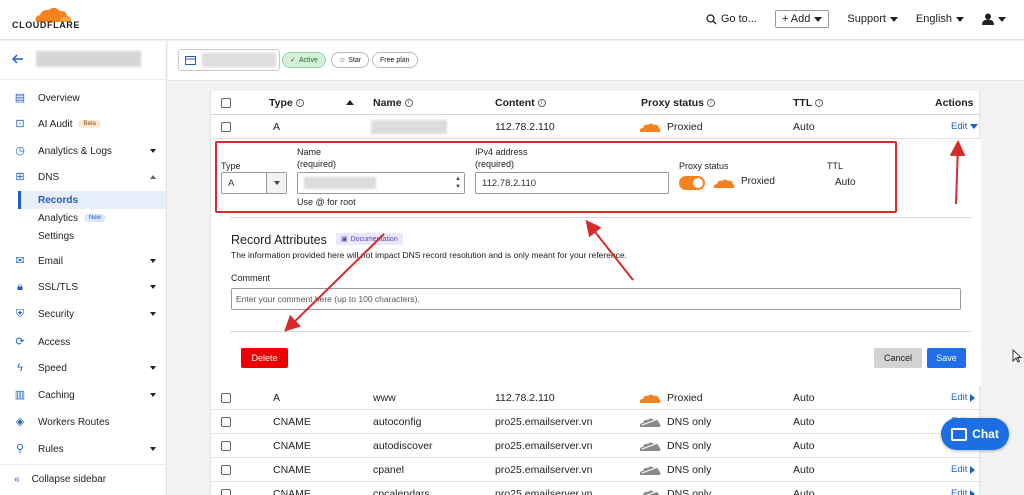 The image size is (1024, 495). What do you see at coordinates (704, 166) in the screenshot?
I see `proxy-status-label: Proxy status` at bounding box center [704, 166].